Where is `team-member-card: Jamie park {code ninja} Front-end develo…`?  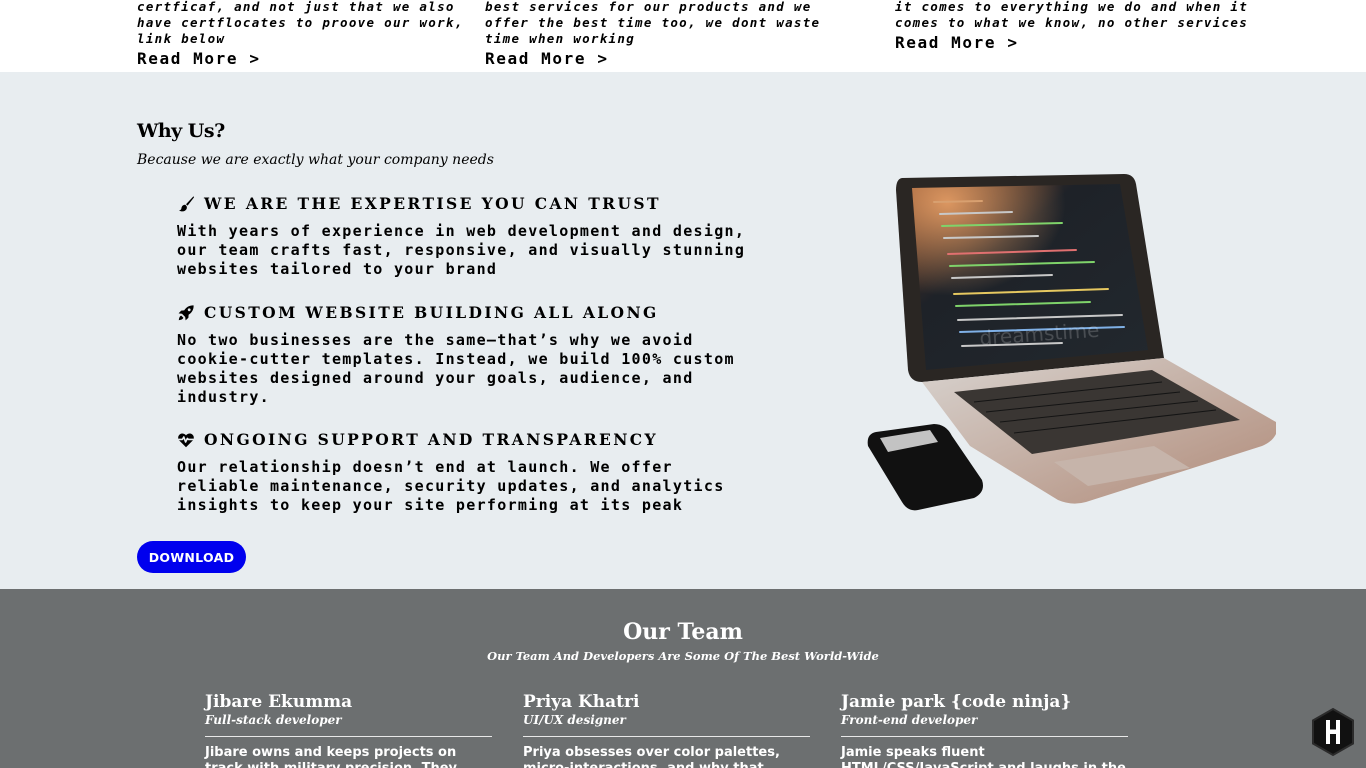
team-member-card: Jamie park {code ninja} Front-end develo… is located at coordinates (984, 730).